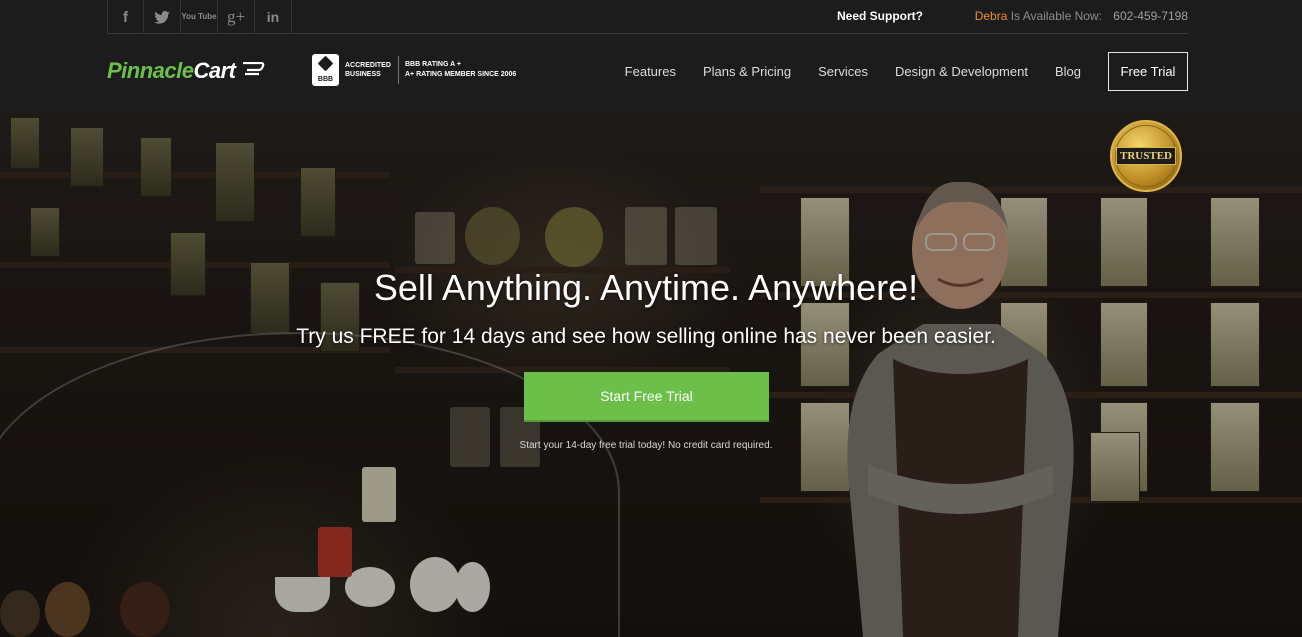  What do you see at coordinates (1150, 16) in the screenshot?
I see `support-phone: 602-459-7198` at bounding box center [1150, 16].